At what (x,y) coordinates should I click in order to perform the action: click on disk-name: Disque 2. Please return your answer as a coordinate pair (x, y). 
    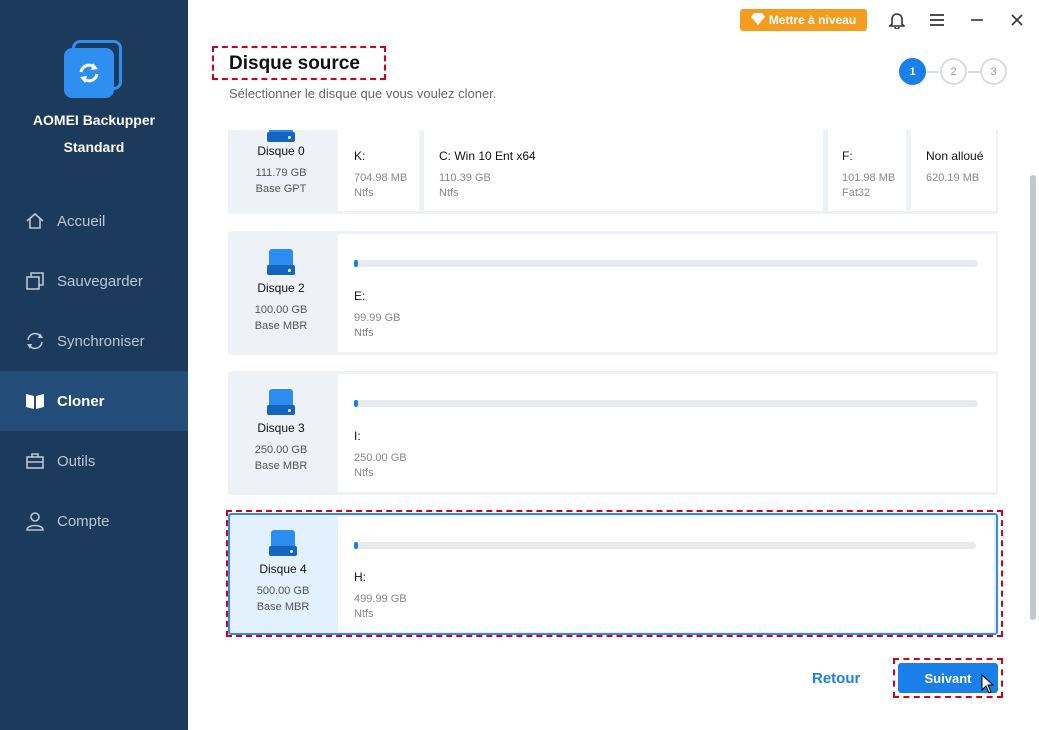
    Looking at the image, I should click on (281, 288).